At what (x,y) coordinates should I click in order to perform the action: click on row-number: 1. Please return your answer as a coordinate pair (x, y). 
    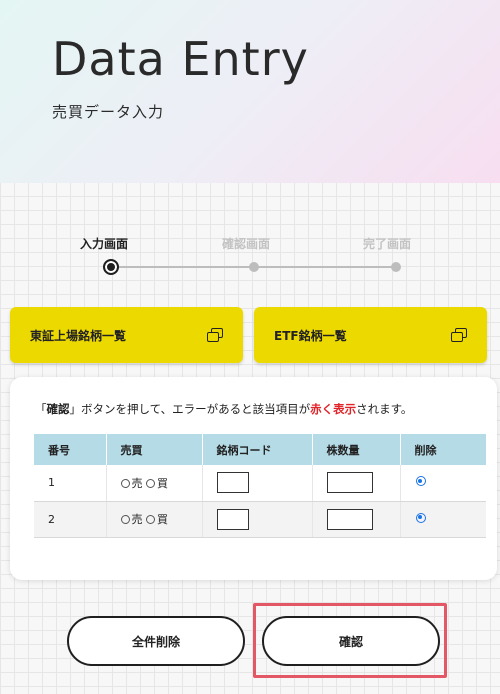
    Looking at the image, I should click on (70, 483).